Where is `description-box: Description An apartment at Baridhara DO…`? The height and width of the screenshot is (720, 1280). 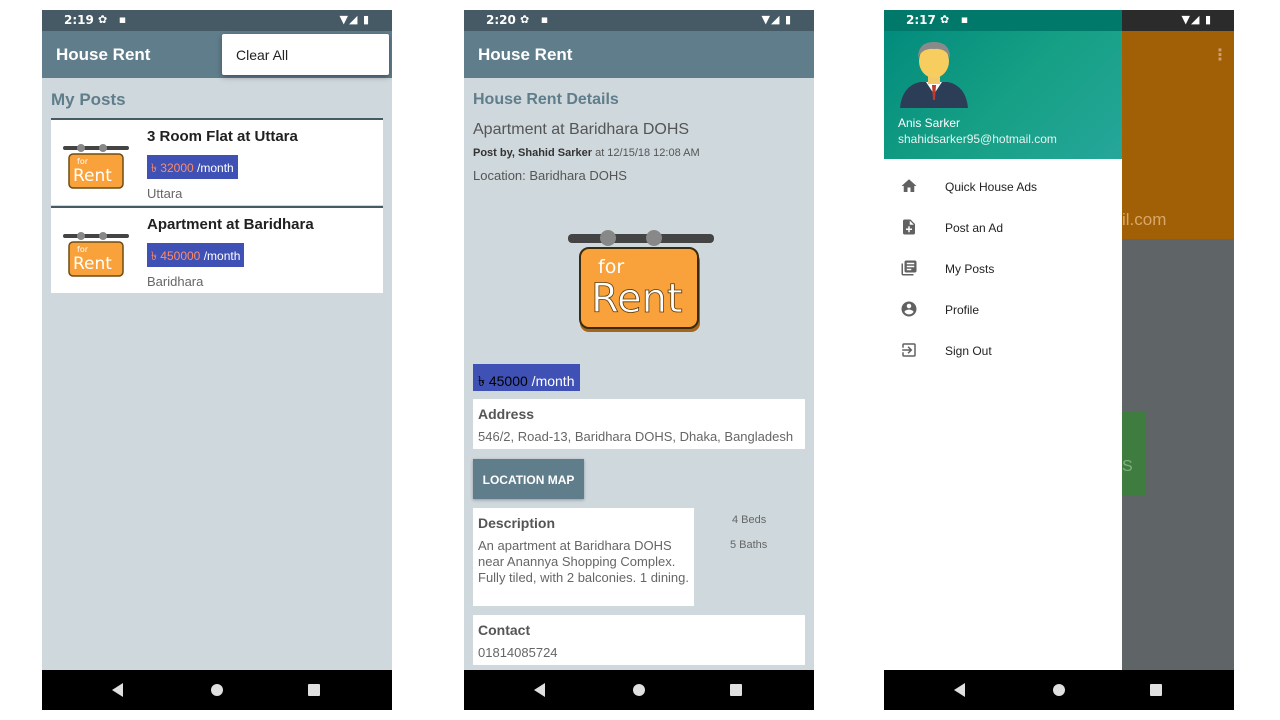 description-box: Description An apartment at Baridhara DO… is located at coordinates (583, 557).